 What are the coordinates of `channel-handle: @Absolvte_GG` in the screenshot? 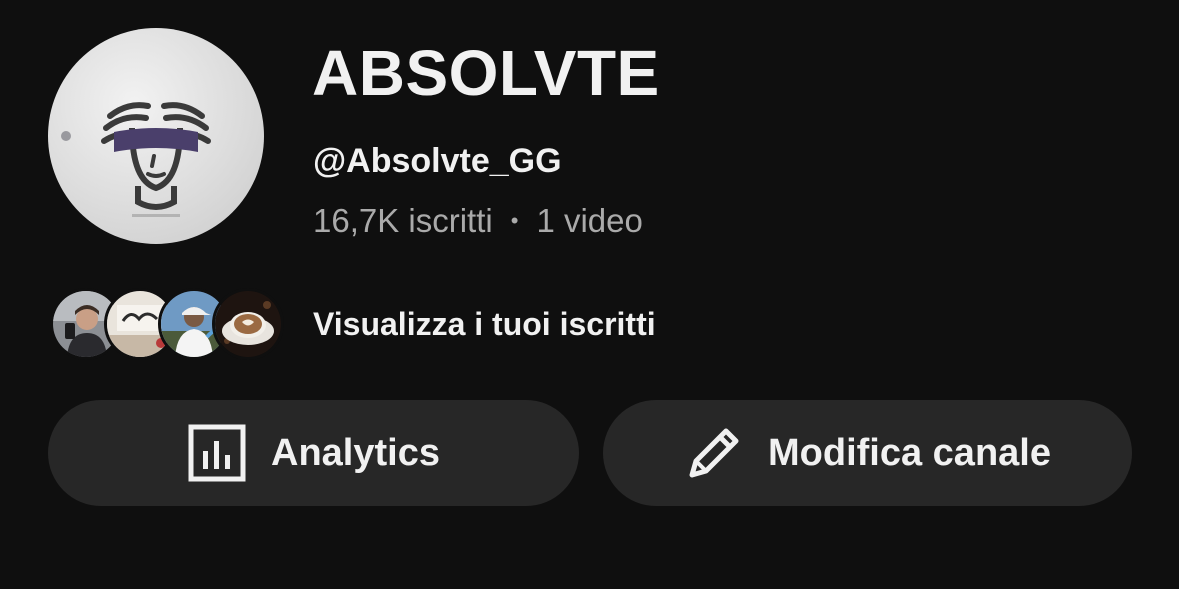 It's located at (437, 161).